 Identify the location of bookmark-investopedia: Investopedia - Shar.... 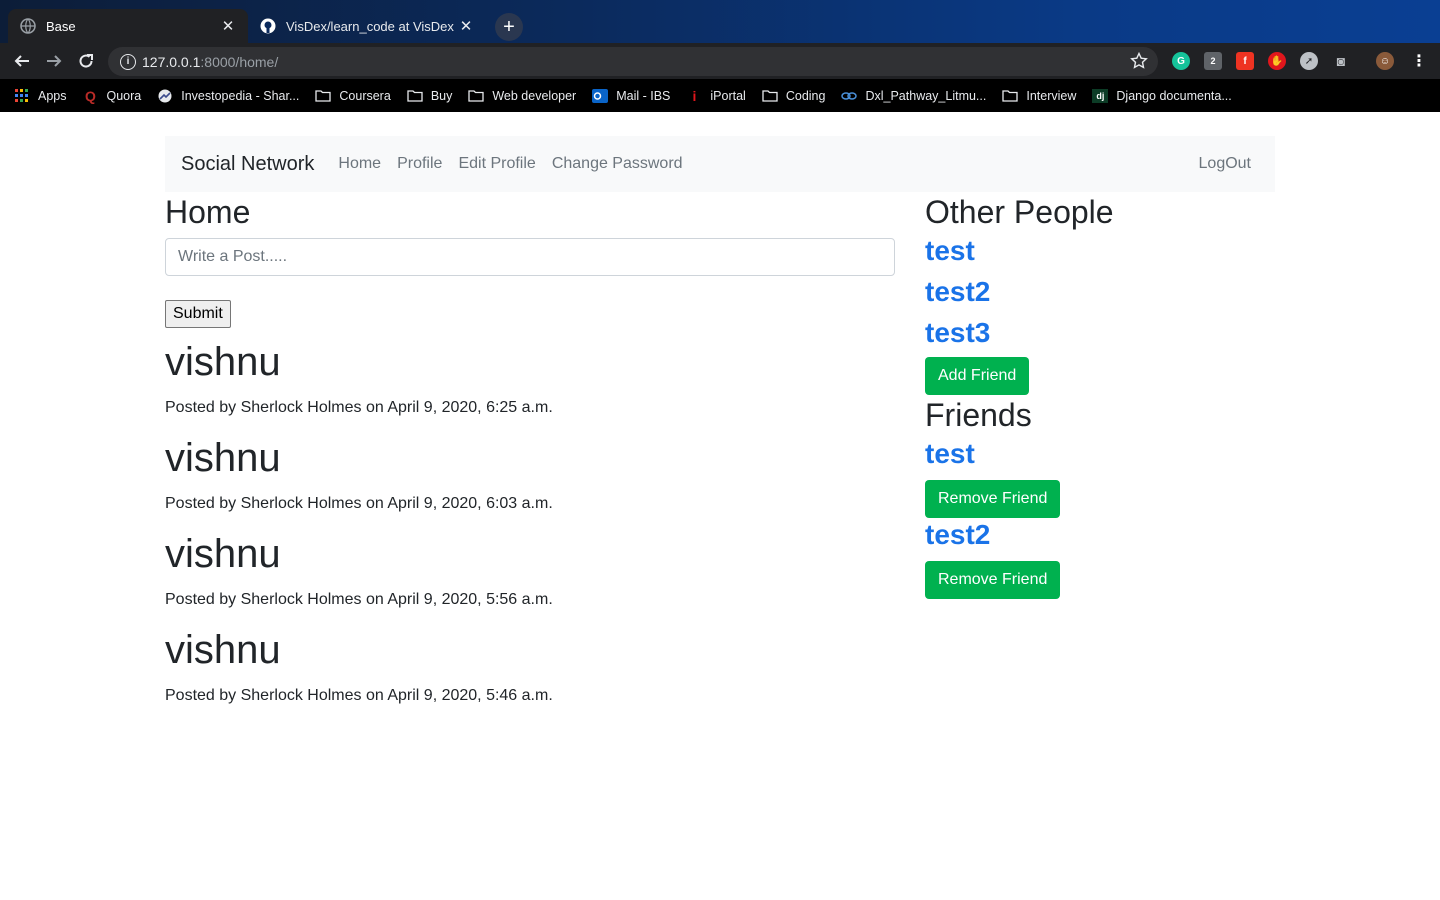
(228, 96).